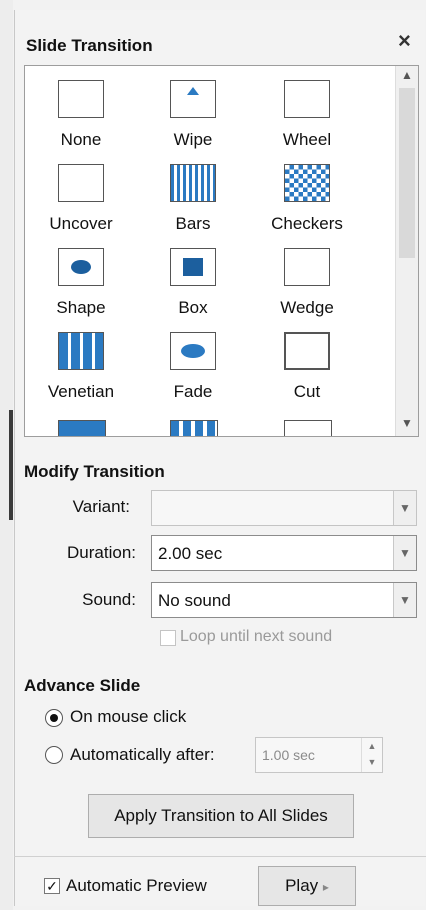  What do you see at coordinates (109, 599) in the screenshot?
I see `sound-label: Sound:` at bounding box center [109, 599].